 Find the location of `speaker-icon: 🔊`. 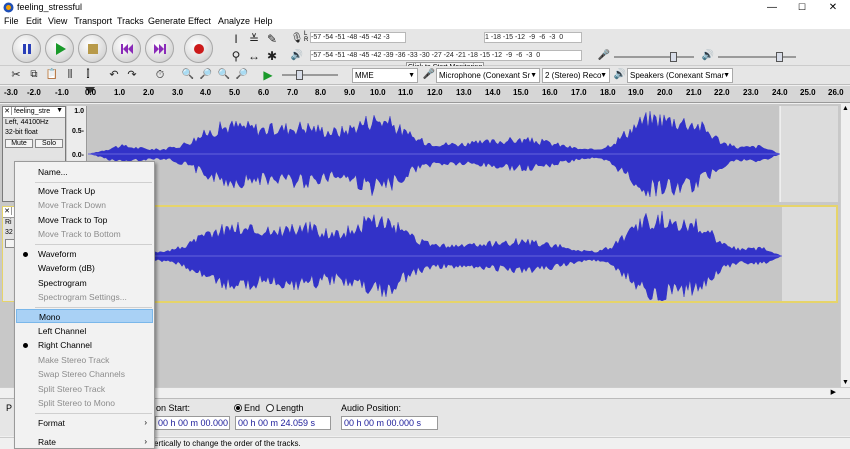

speaker-icon: 🔊 is located at coordinates (620, 74).